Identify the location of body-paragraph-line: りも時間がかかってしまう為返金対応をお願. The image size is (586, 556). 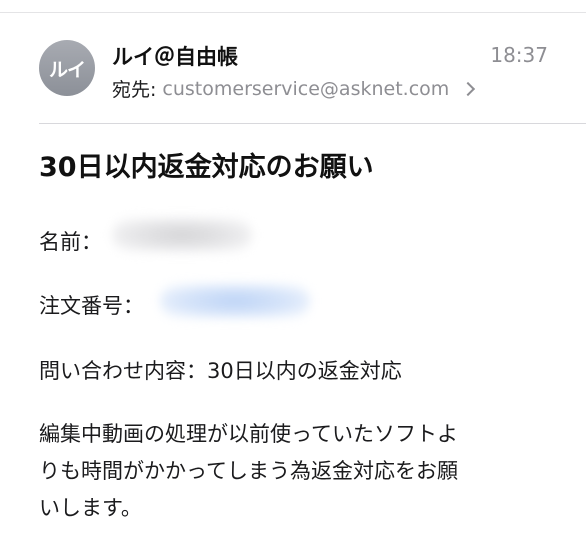
(248, 471).